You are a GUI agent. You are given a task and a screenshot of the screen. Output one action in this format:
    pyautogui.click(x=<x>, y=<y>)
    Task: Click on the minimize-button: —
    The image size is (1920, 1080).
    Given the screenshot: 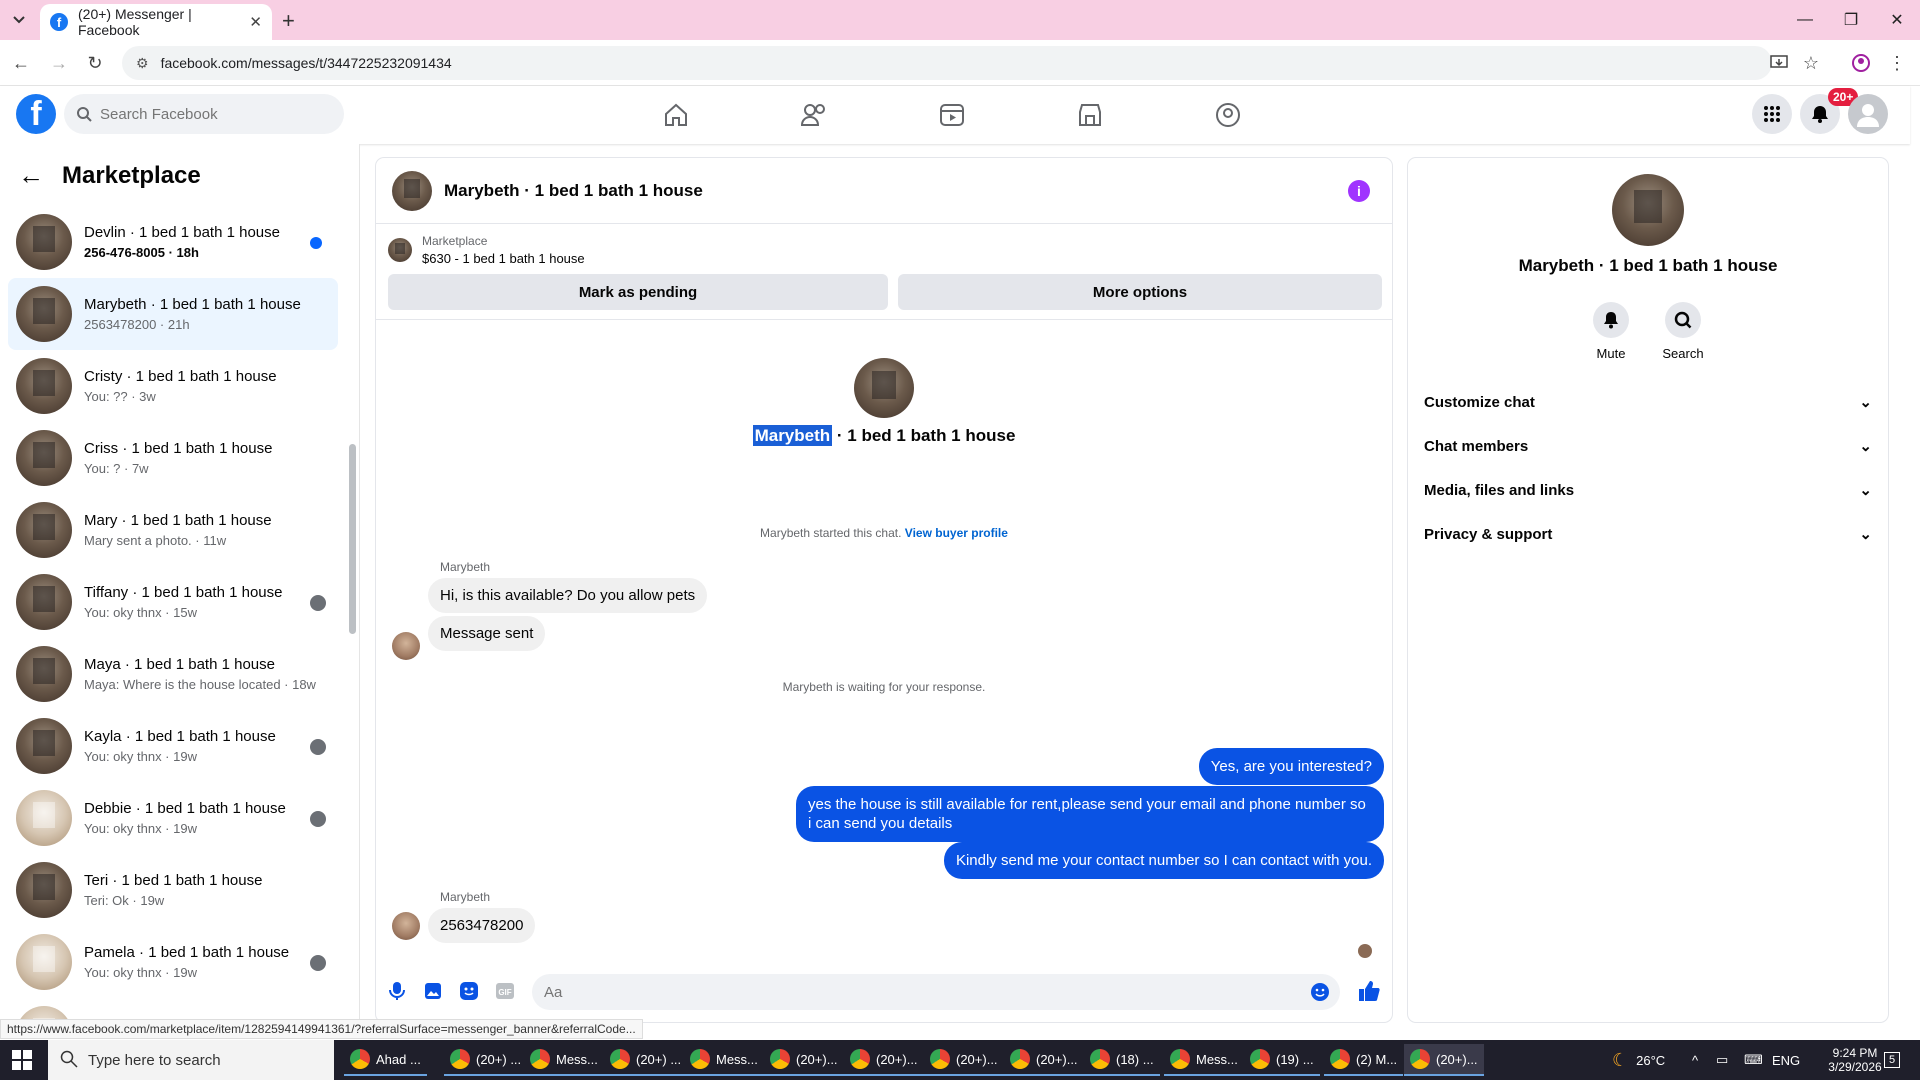 What is the action you would take?
    pyautogui.click(x=1805, y=20)
    